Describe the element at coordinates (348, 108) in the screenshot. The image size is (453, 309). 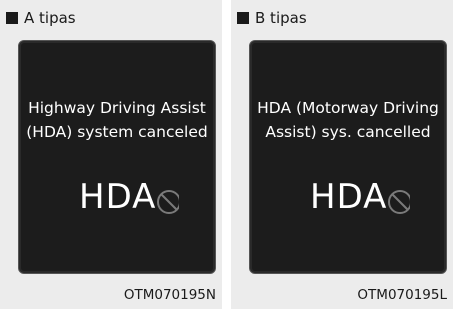
I see `message-line: HDA (Motorway Driving` at that location.